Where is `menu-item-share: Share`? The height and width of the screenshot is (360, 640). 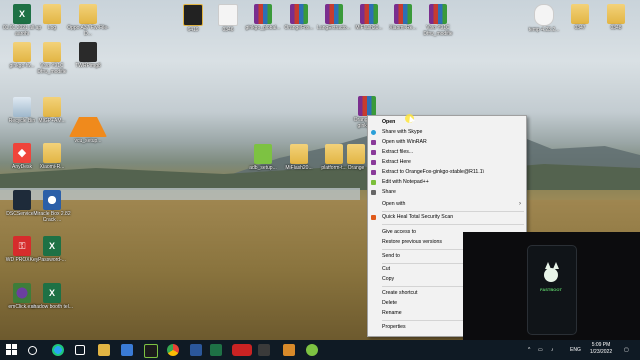 menu-item-share: Share is located at coordinates (447, 192).